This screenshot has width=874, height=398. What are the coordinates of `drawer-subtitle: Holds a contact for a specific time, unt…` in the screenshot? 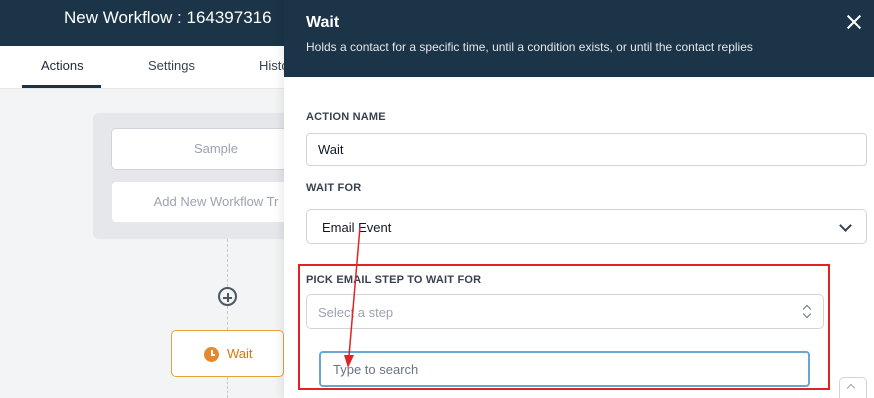 It's located at (529, 47).